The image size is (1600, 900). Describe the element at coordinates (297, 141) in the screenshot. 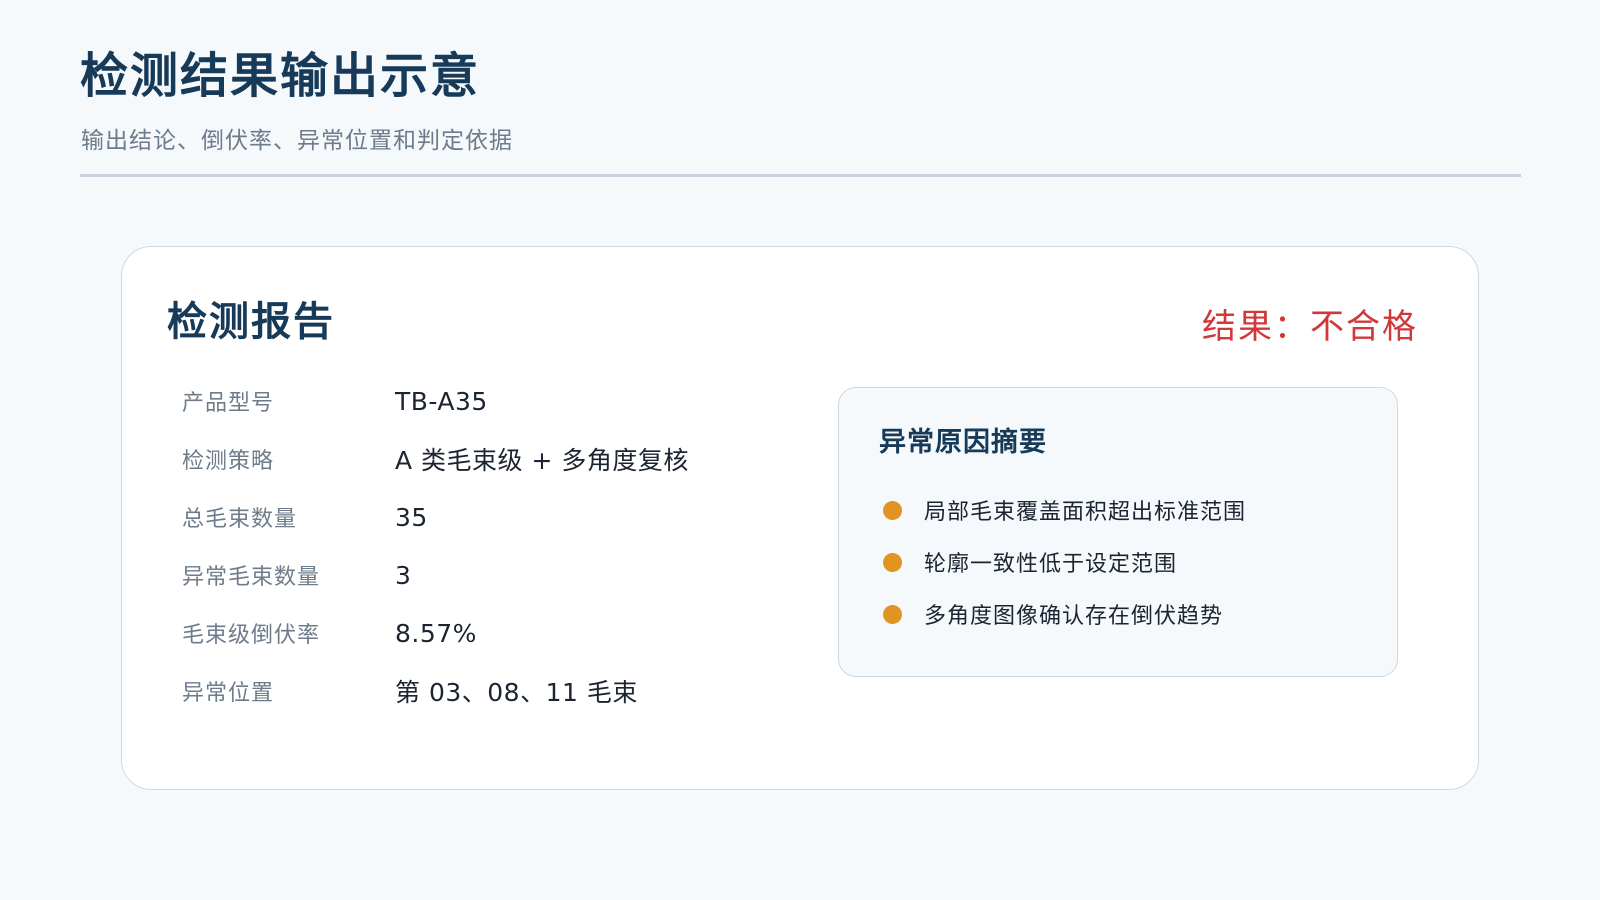

I see `page-subtitle: 输出结论、倒伏率、异常位置和判定依据` at that location.